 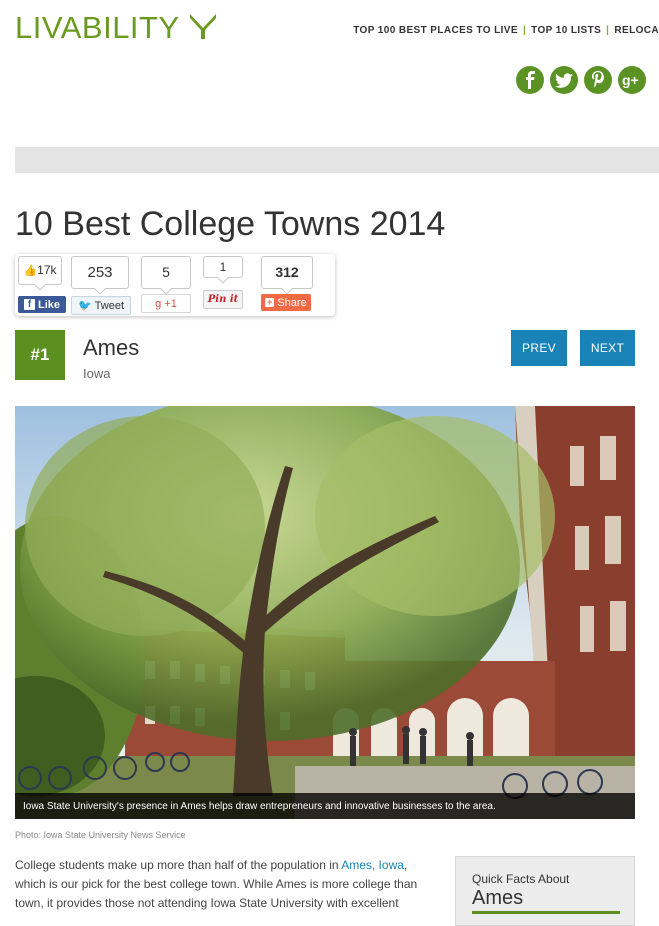 I want to click on google-plus-icon: g+, so click(x=632, y=80).